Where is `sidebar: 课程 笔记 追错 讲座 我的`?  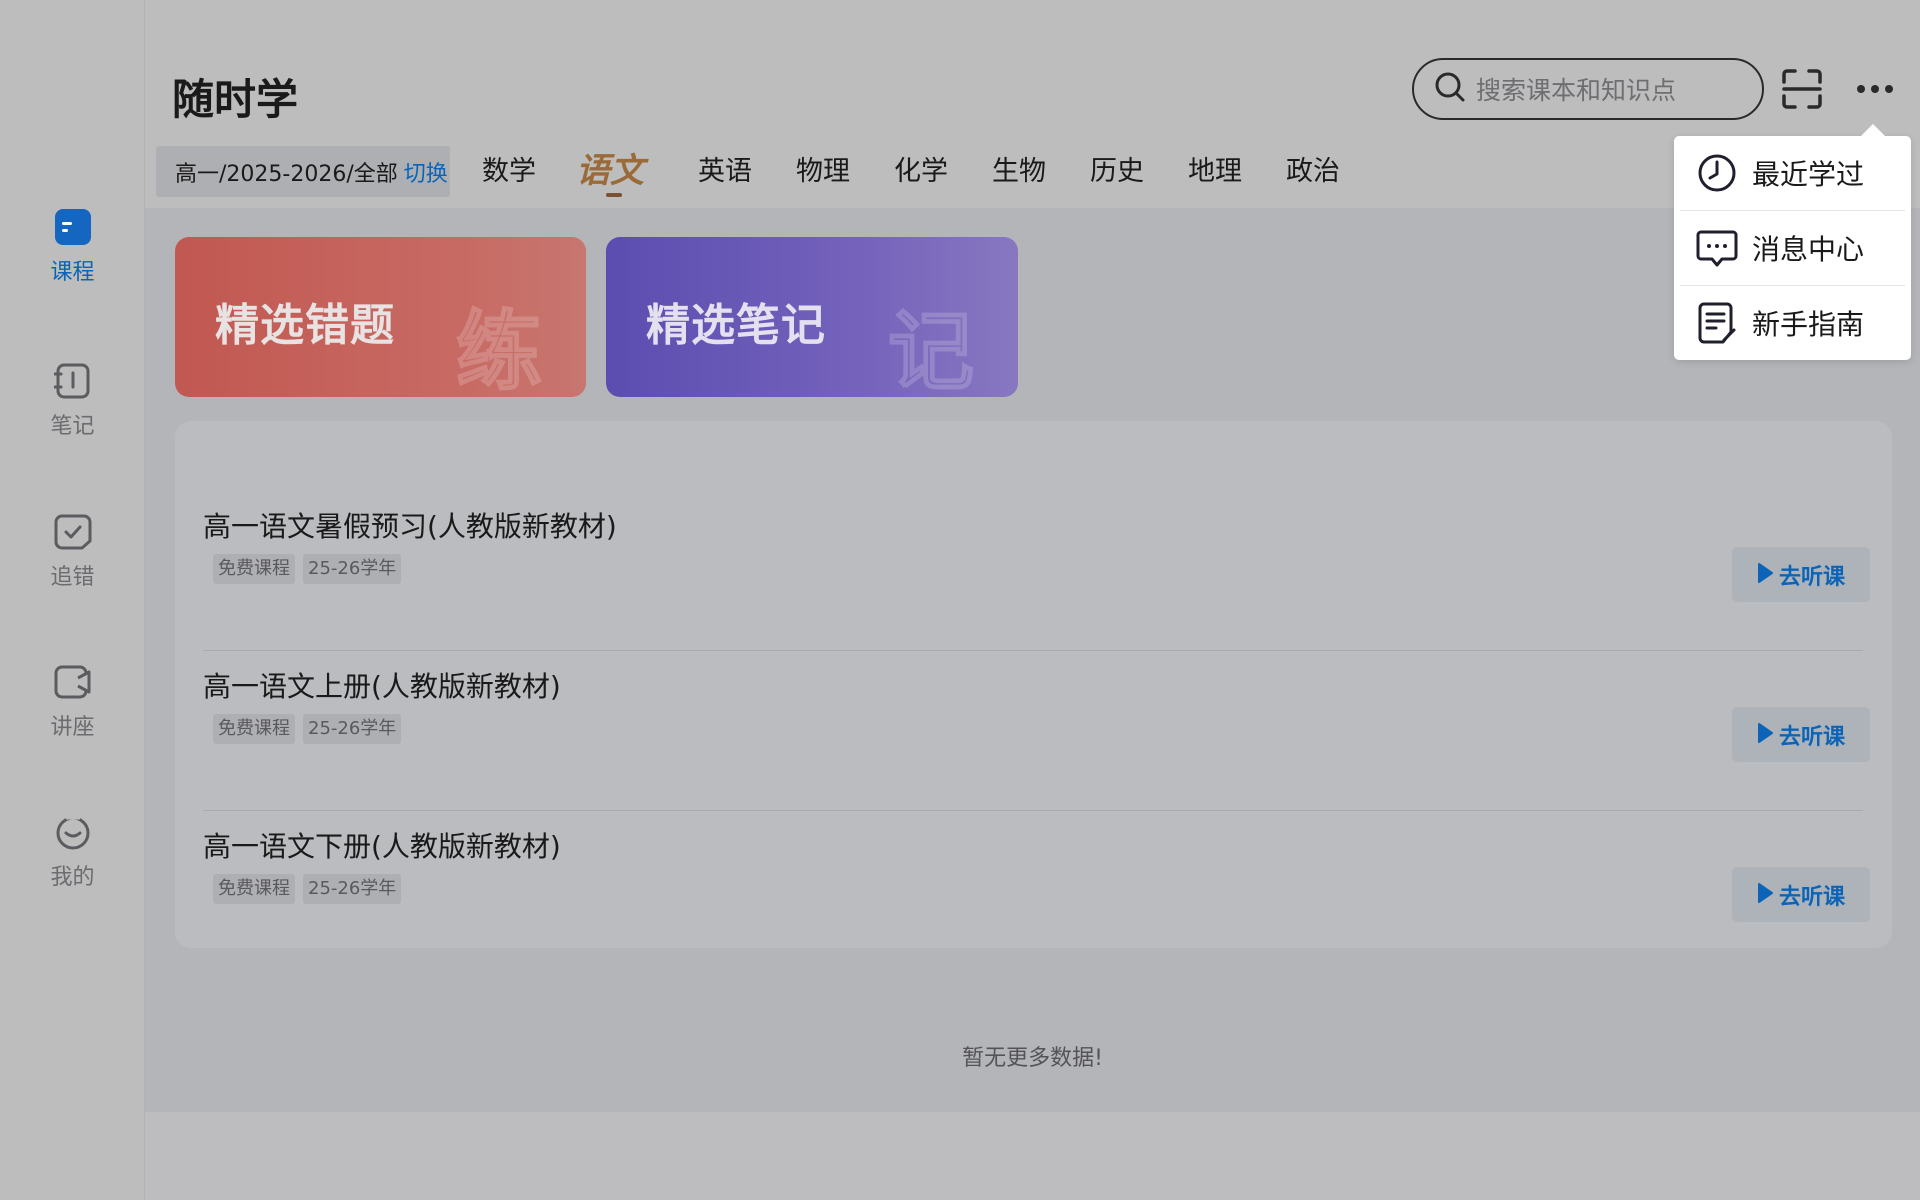 sidebar: 课程 笔记 追错 讲座 我的 is located at coordinates (72, 600).